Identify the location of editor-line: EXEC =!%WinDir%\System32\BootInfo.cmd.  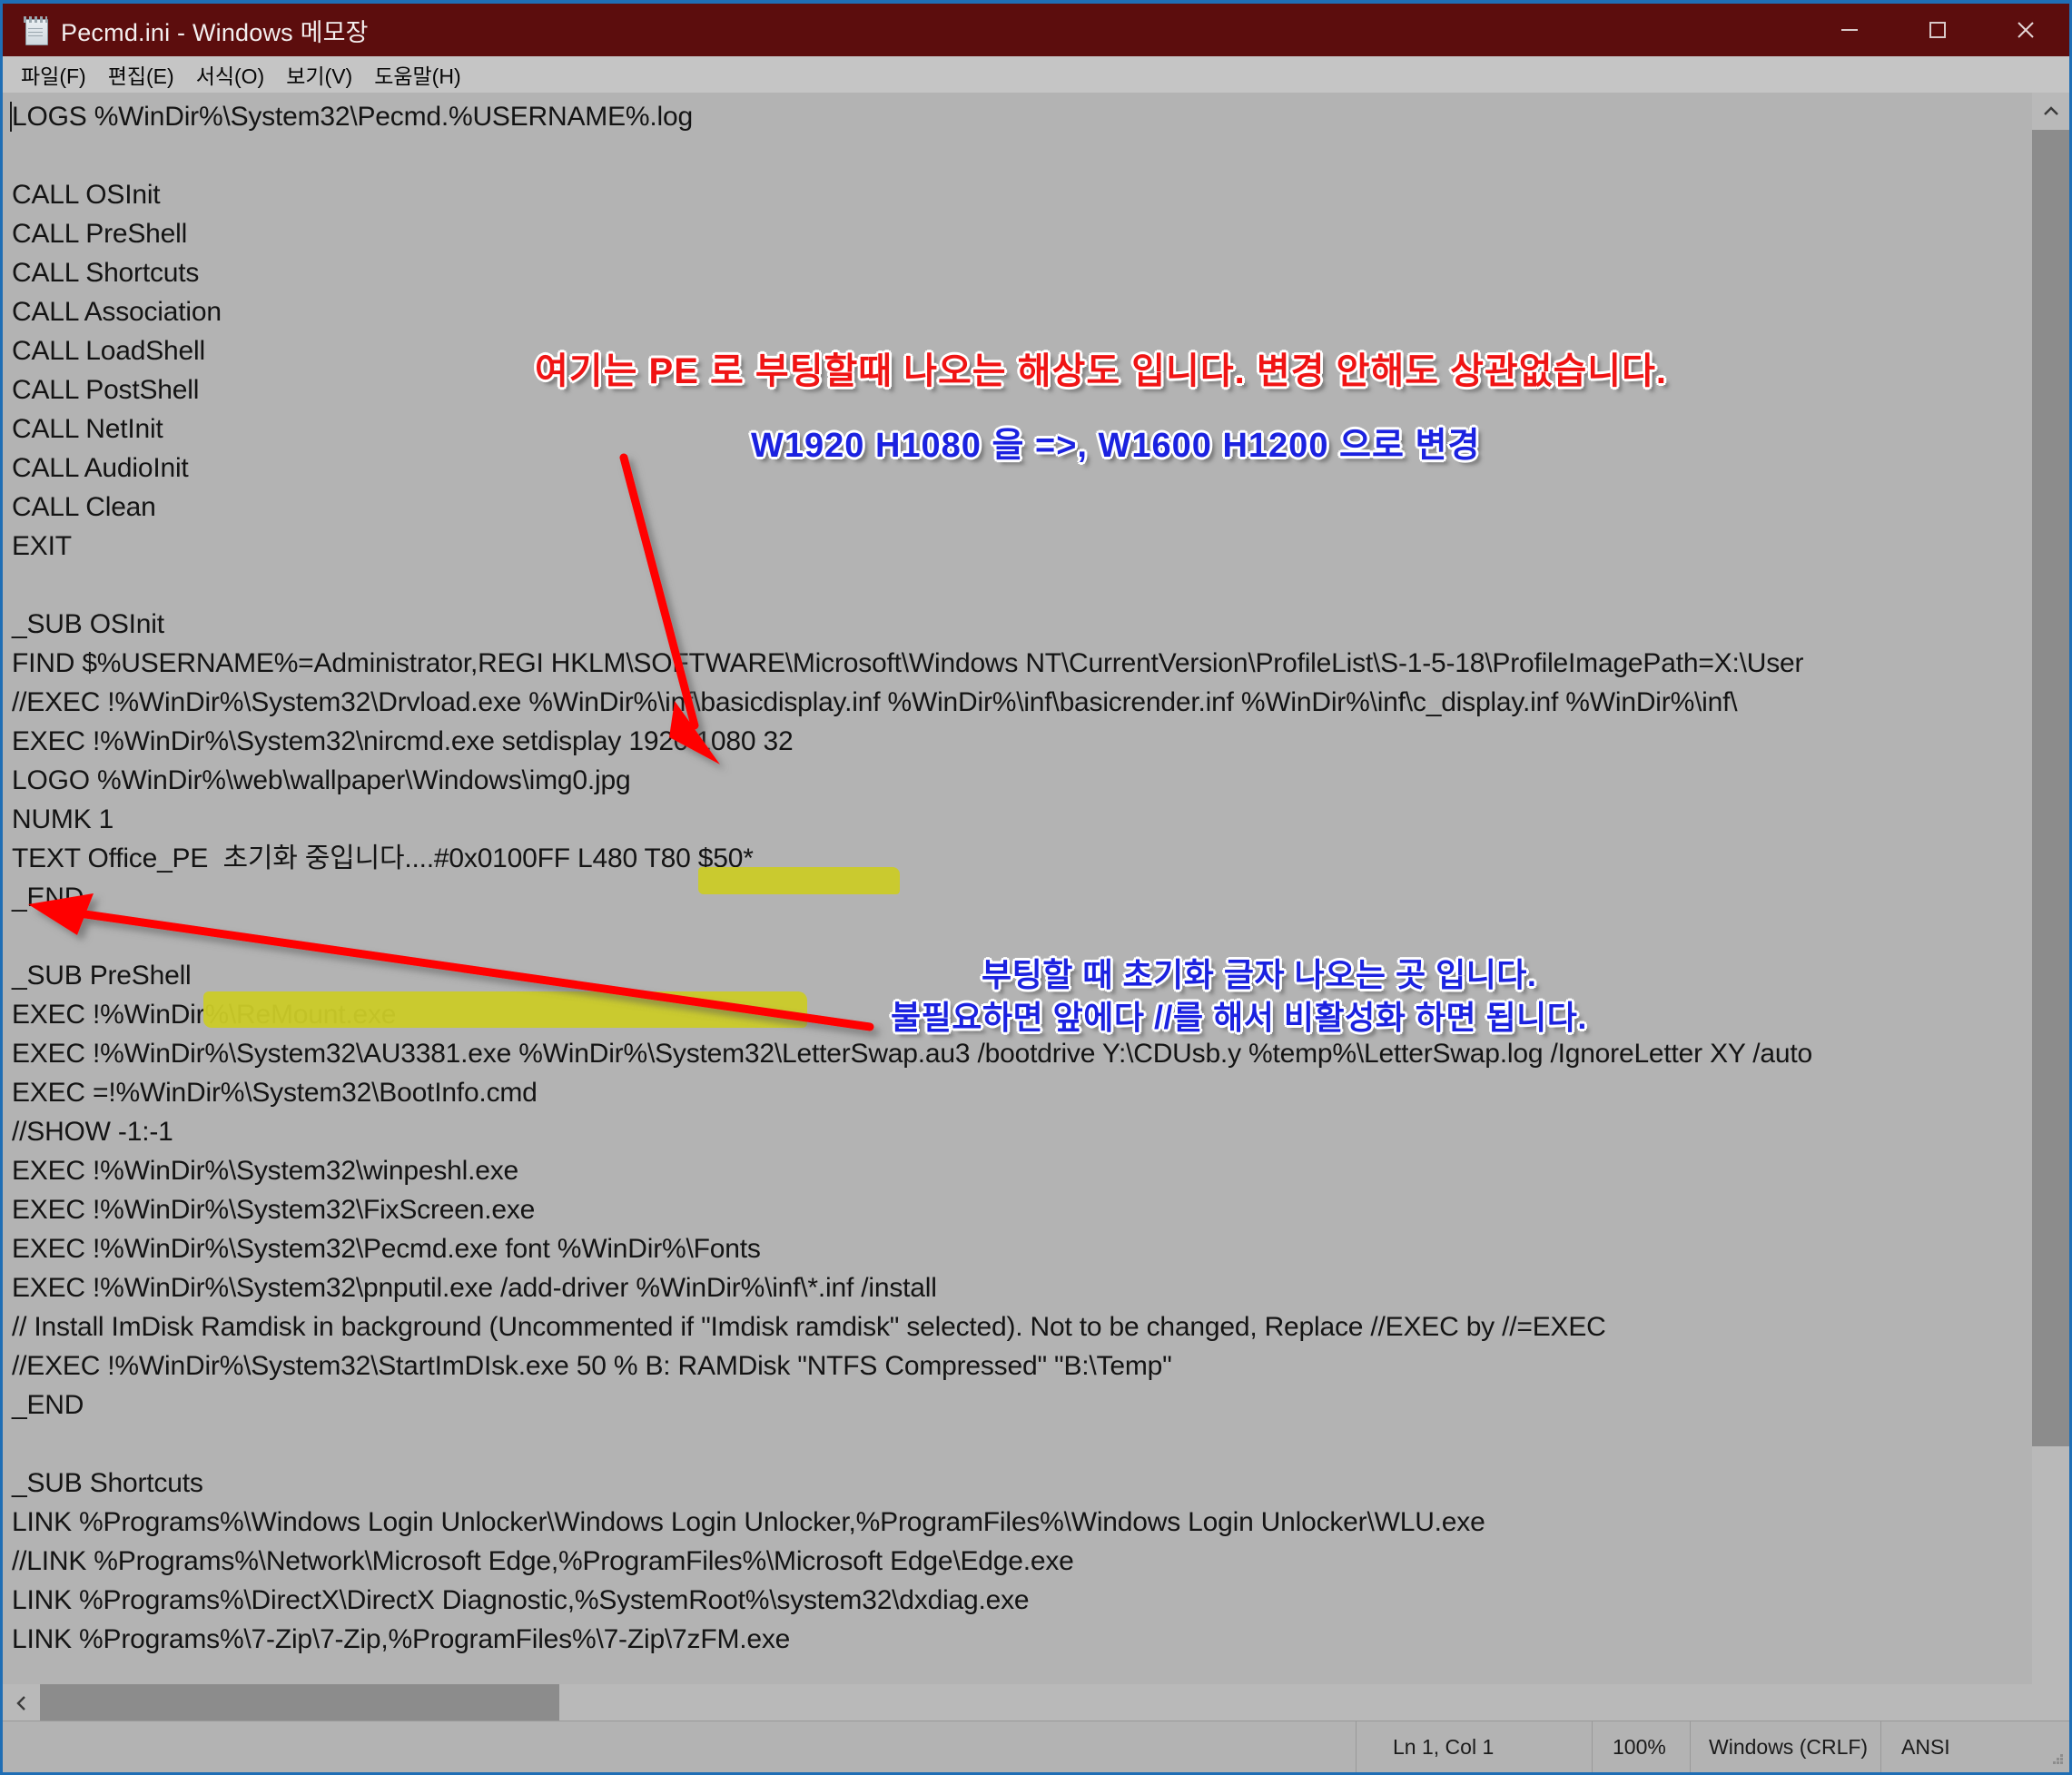
(275, 1093).